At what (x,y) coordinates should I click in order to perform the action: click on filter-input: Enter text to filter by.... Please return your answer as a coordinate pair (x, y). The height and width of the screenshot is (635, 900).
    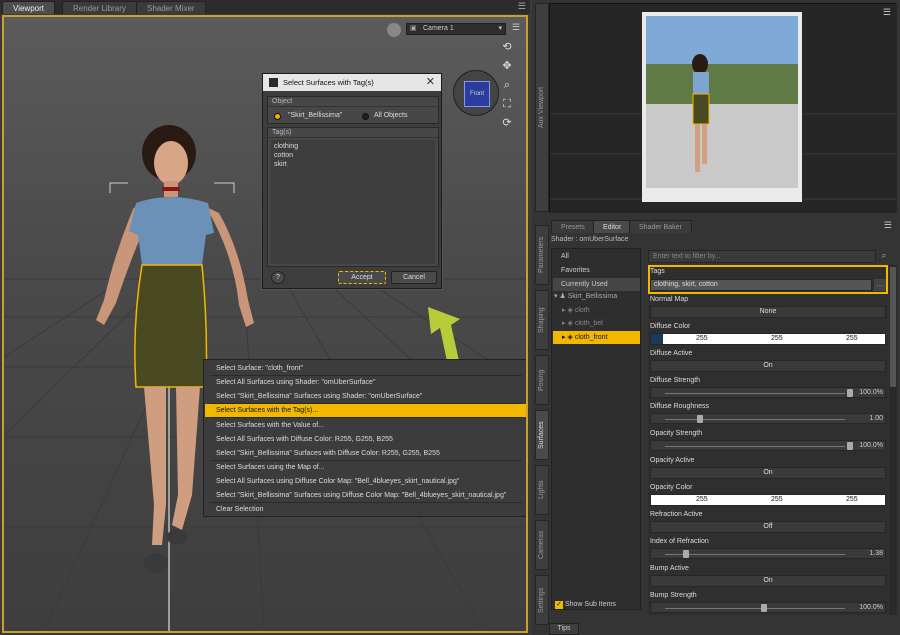
    Looking at the image, I should click on (762, 256).